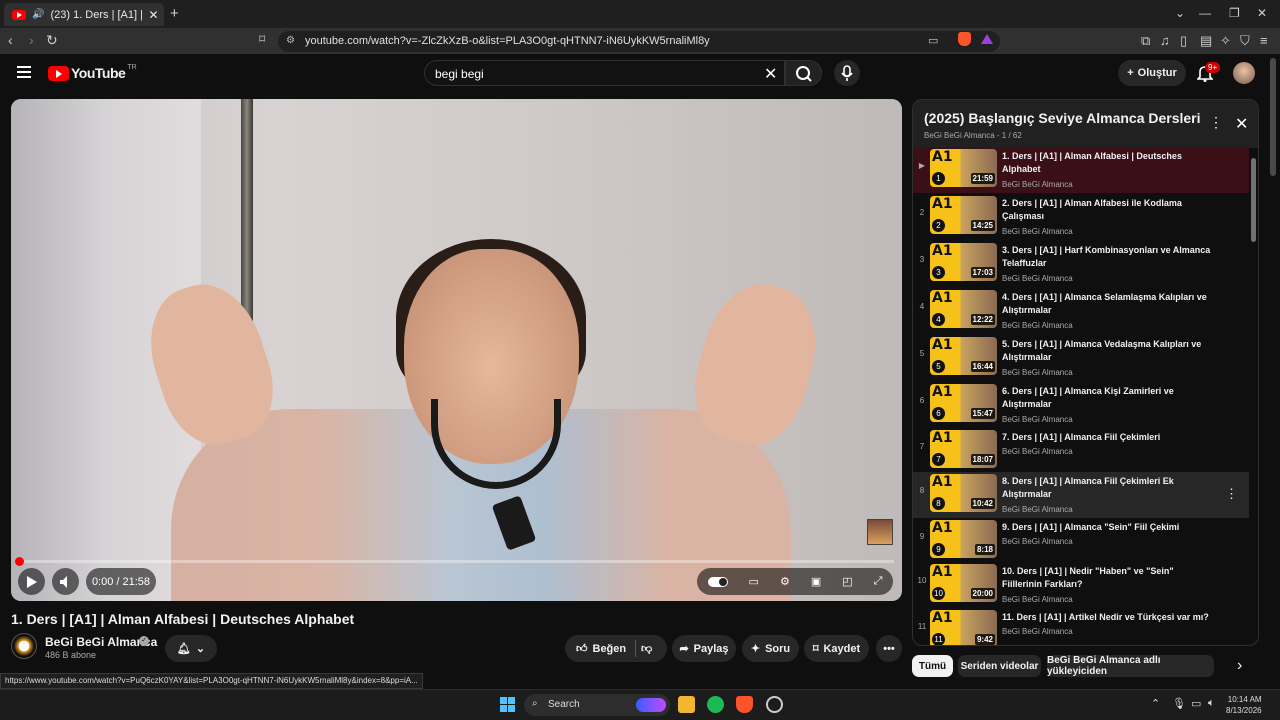 The height and width of the screenshot is (720, 1280). Describe the element at coordinates (933, 40) in the screenshot. I see `cast-icon: ▭` at that location.